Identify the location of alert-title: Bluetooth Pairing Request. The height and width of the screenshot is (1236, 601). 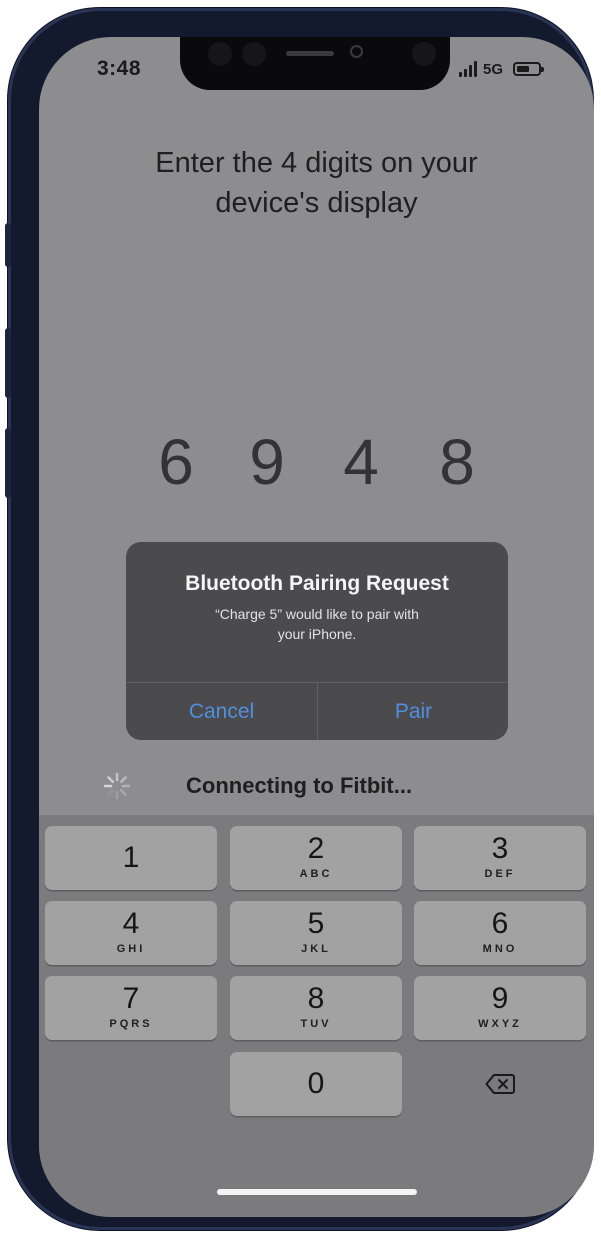
(317, 583).